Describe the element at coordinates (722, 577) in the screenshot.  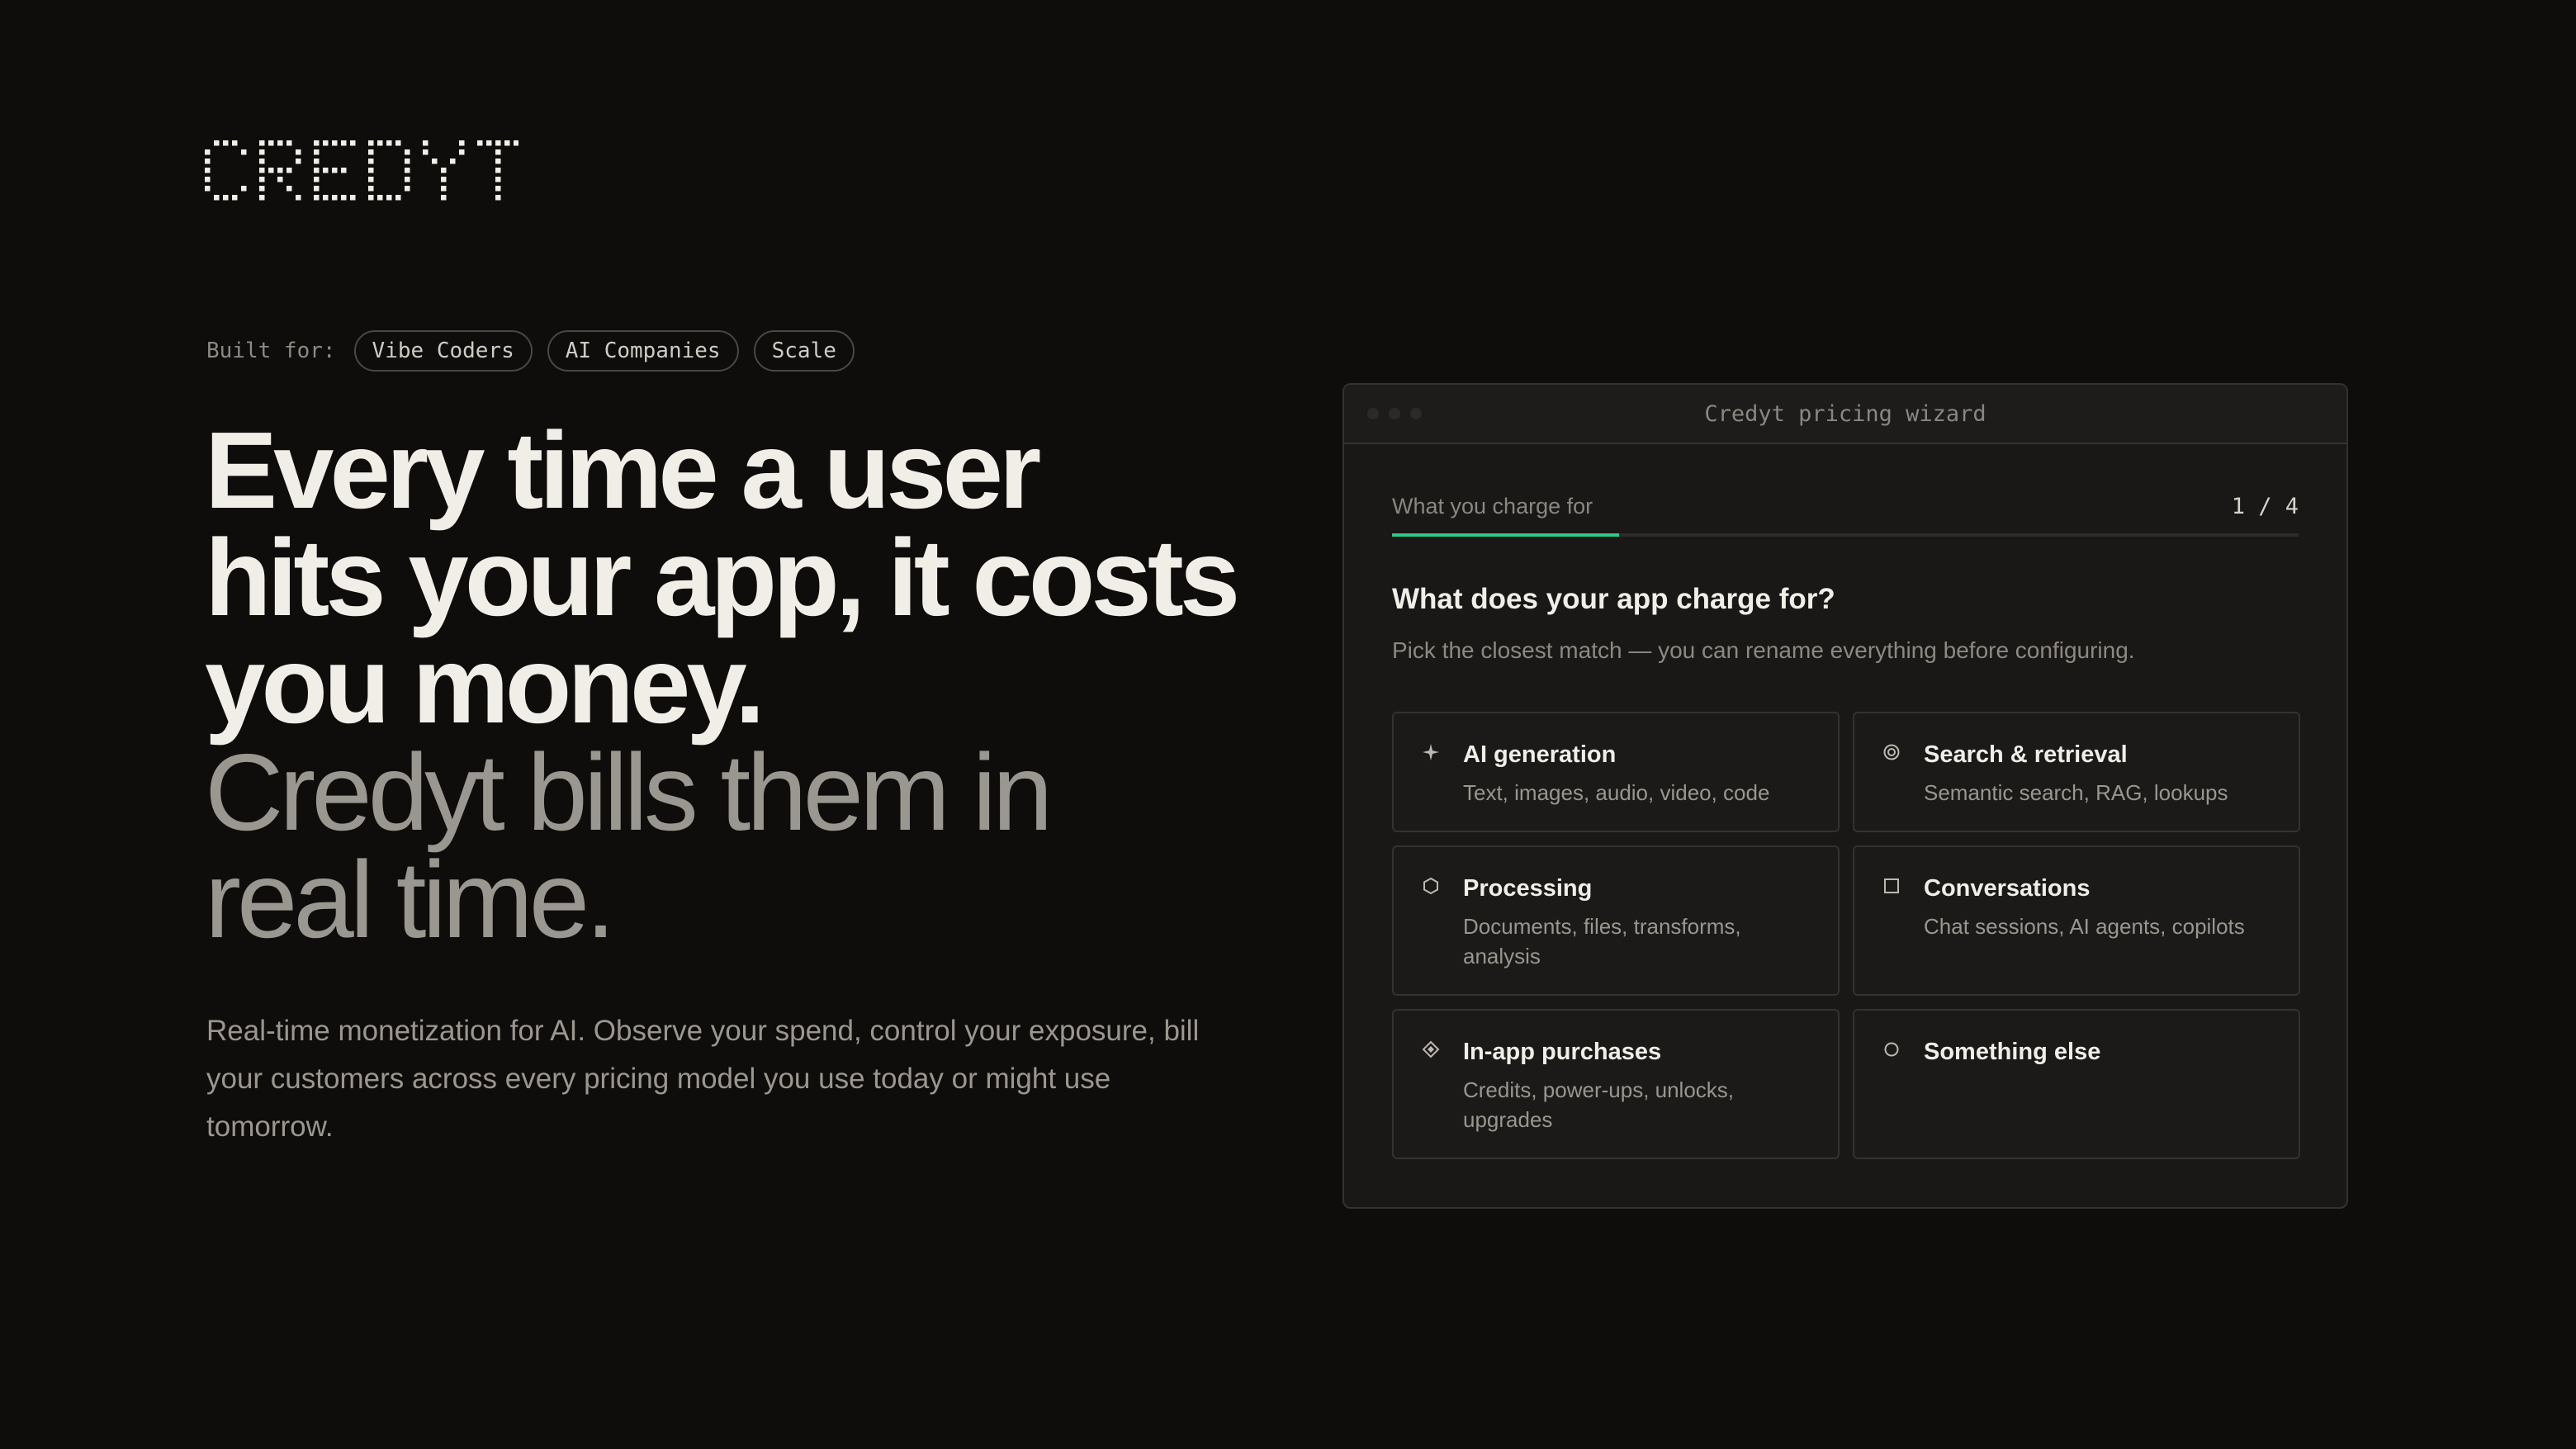
I see `headline-line-2: hits your app, it costs` at that location.